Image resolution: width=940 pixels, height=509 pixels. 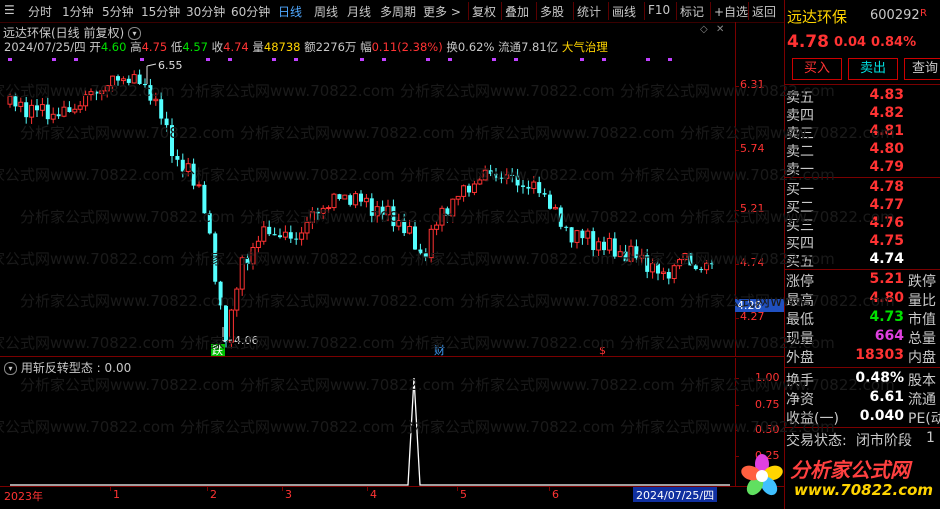 I want to click on current-price-tag: 4.28, so click(x=760, y=305).